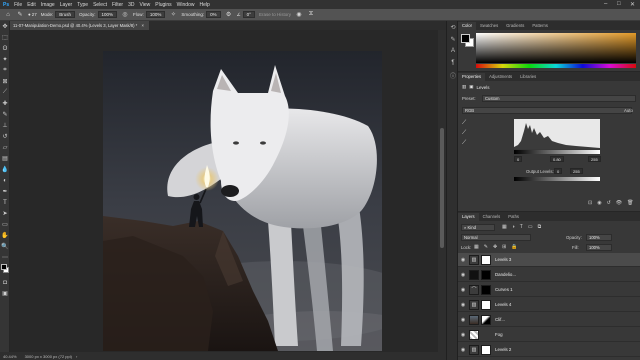 The image size is (640, 360). I want to click on menu-help: Help, so click(204, 5).